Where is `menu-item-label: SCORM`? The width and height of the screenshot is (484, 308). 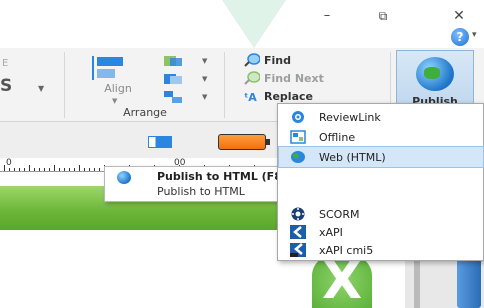
menu-item-label: SCORM is located at coordinates (339, 214).